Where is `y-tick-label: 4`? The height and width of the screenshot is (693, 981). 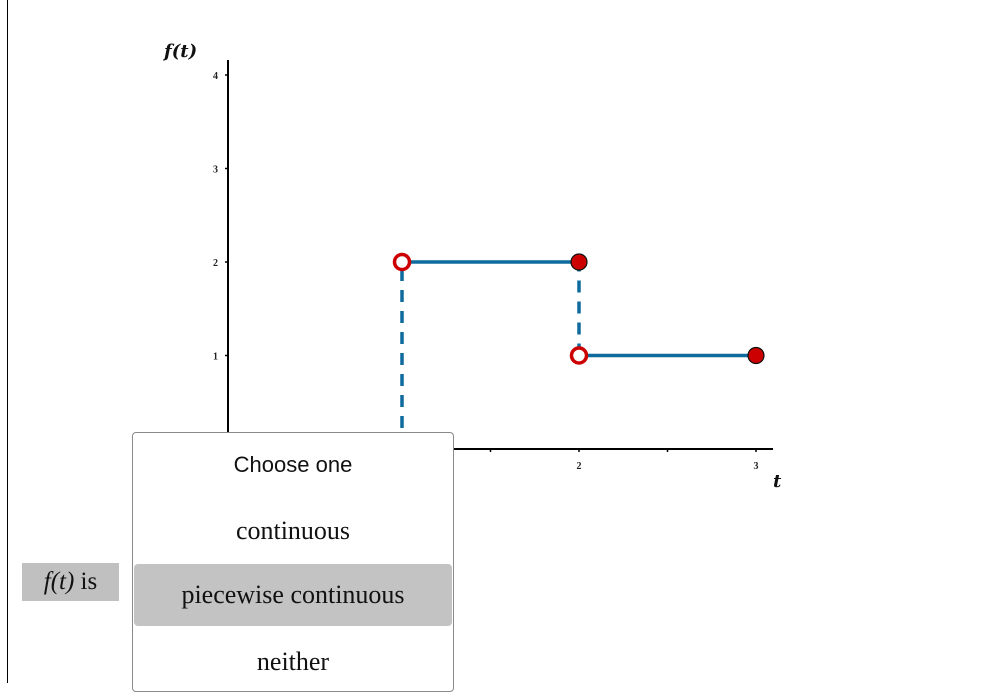
y-tick-label: 4 is located at coordinates (215, 76).